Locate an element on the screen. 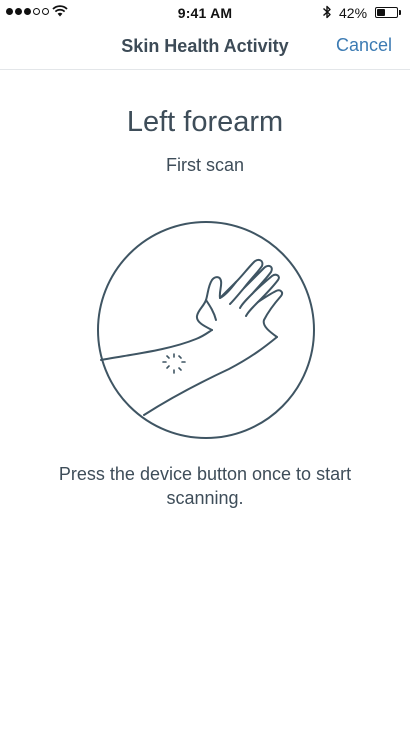  battery-level-fill is located at coordinates (381, 12).